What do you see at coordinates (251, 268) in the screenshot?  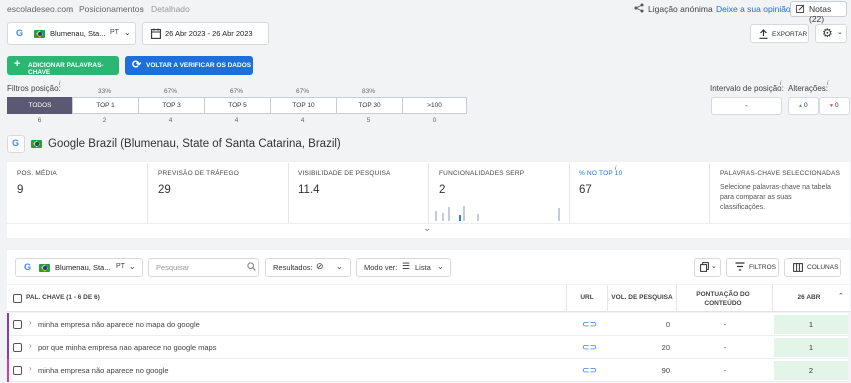 I see `search-icon` at bounding box center [251, 268].